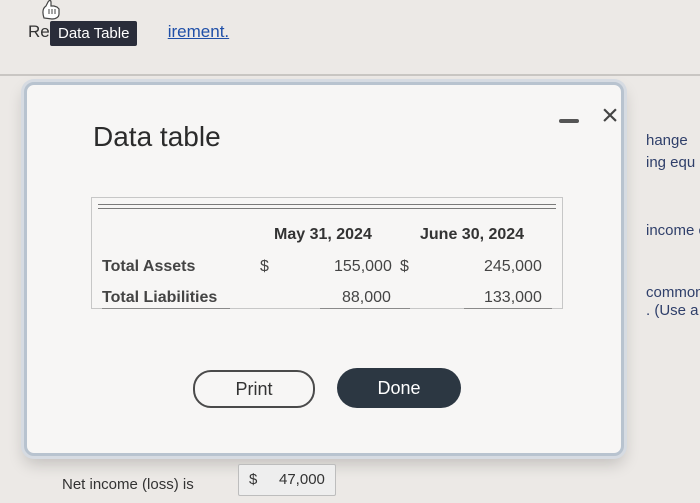  What do you see at coordinates (513, 297) in the screenshot?
I see `cell-liabilities-june: 133,000` at bounding box center [513, 297].